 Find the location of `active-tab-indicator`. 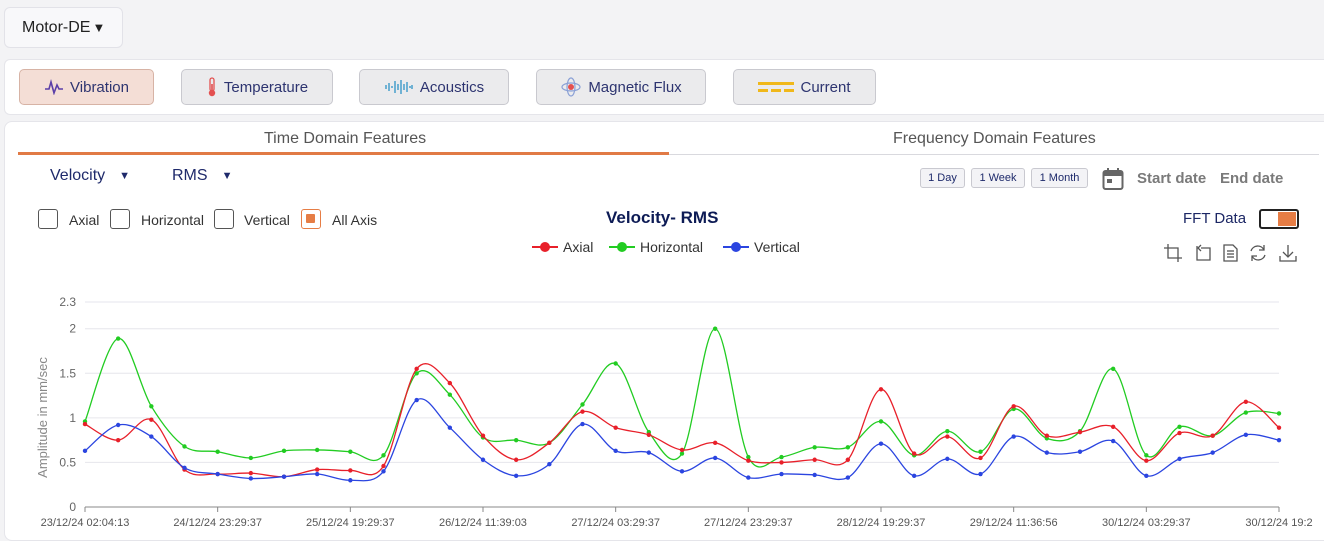

active-tab-indicator is located at coordinates (343, 153).